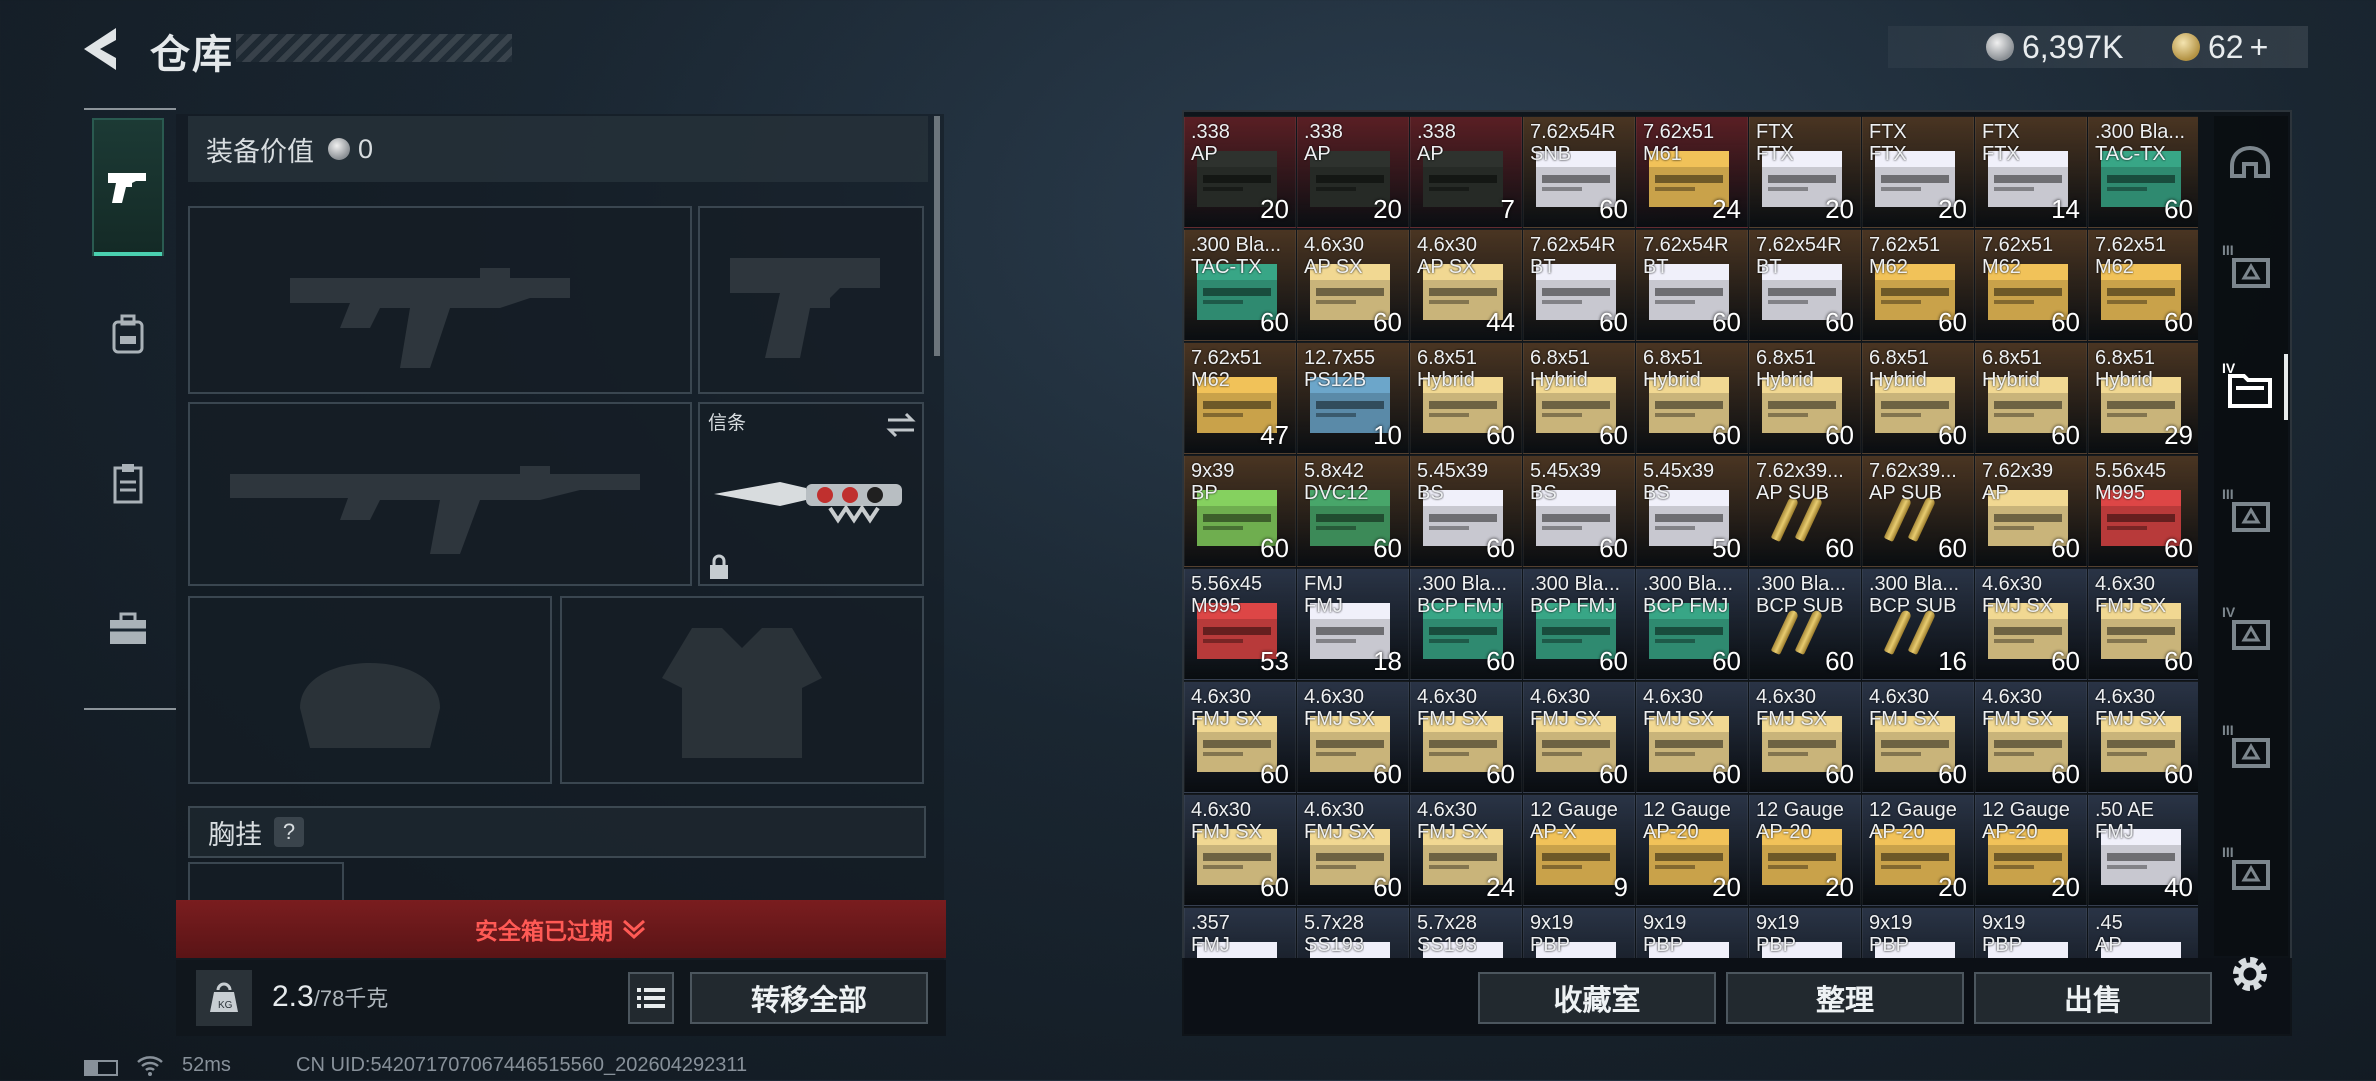  I want to click on rail-item-helmet, so click(2251, 160).